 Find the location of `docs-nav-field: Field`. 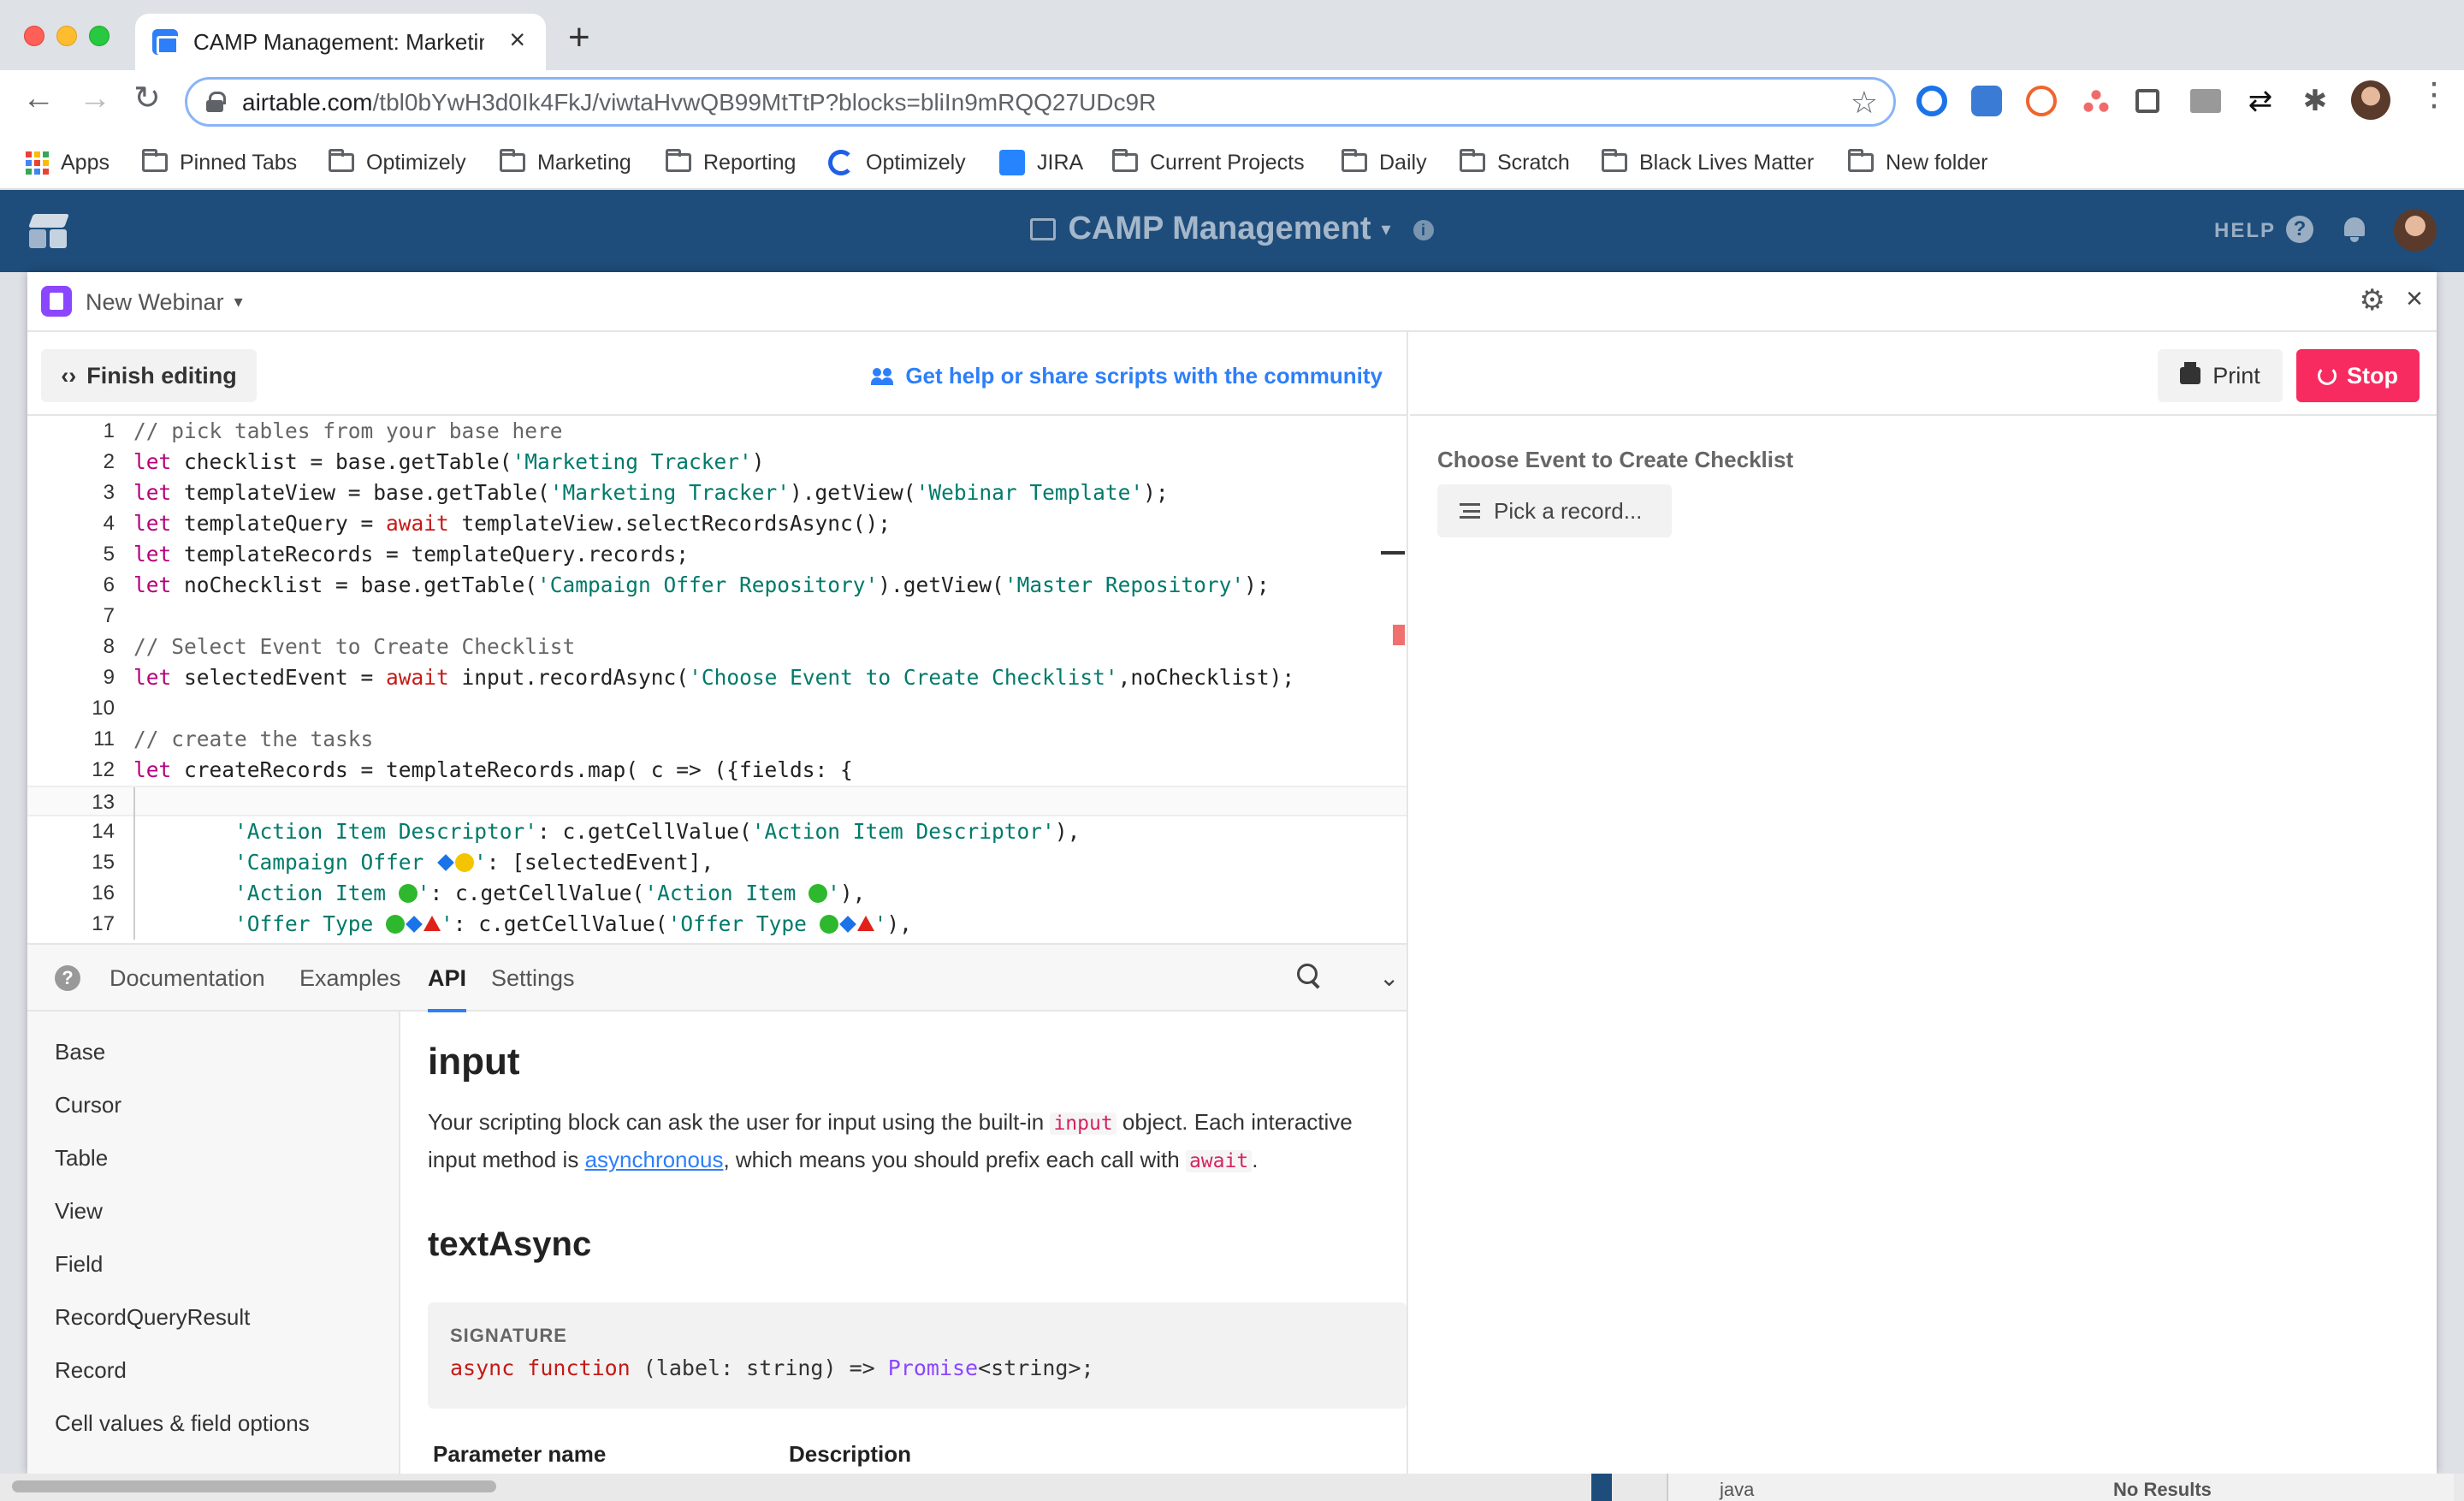

docs-nav-field: Field is located at coordinates (79, 1264).